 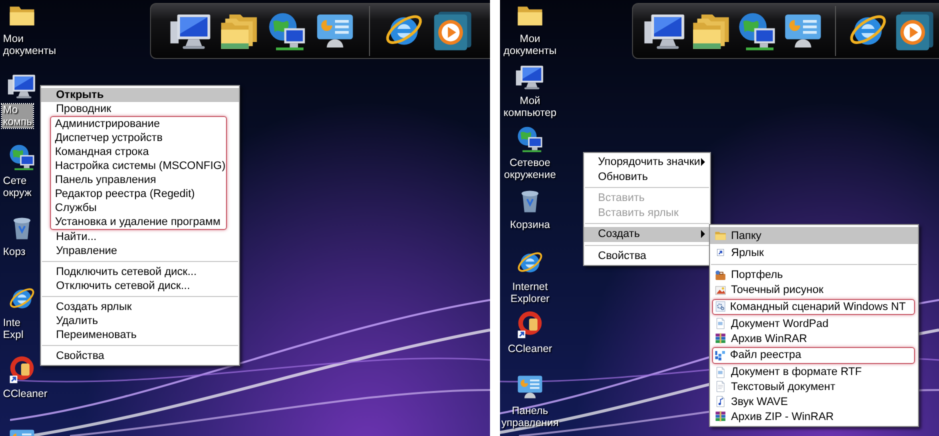 I want to click on menu-item: Удалить, so click(x=140, y=321).